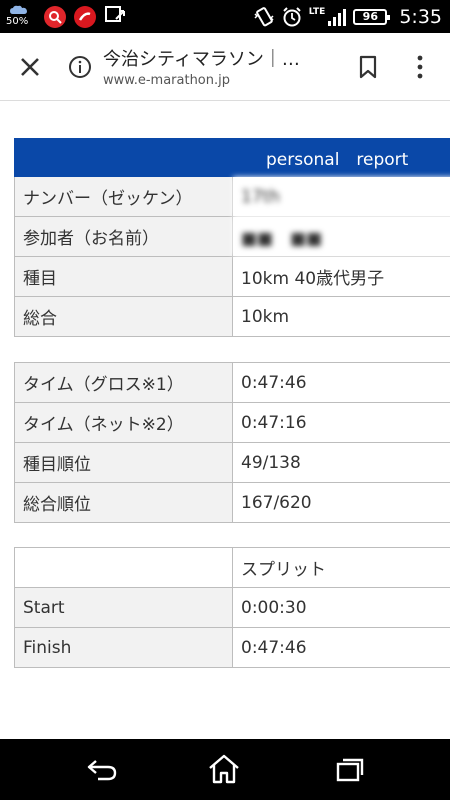 The height and width of the screenshot is (800, 450). What do you see at coordinates (420, 67) in the screenshot?
I see `overflow-menu-icon` at bounding box center [420, 67].